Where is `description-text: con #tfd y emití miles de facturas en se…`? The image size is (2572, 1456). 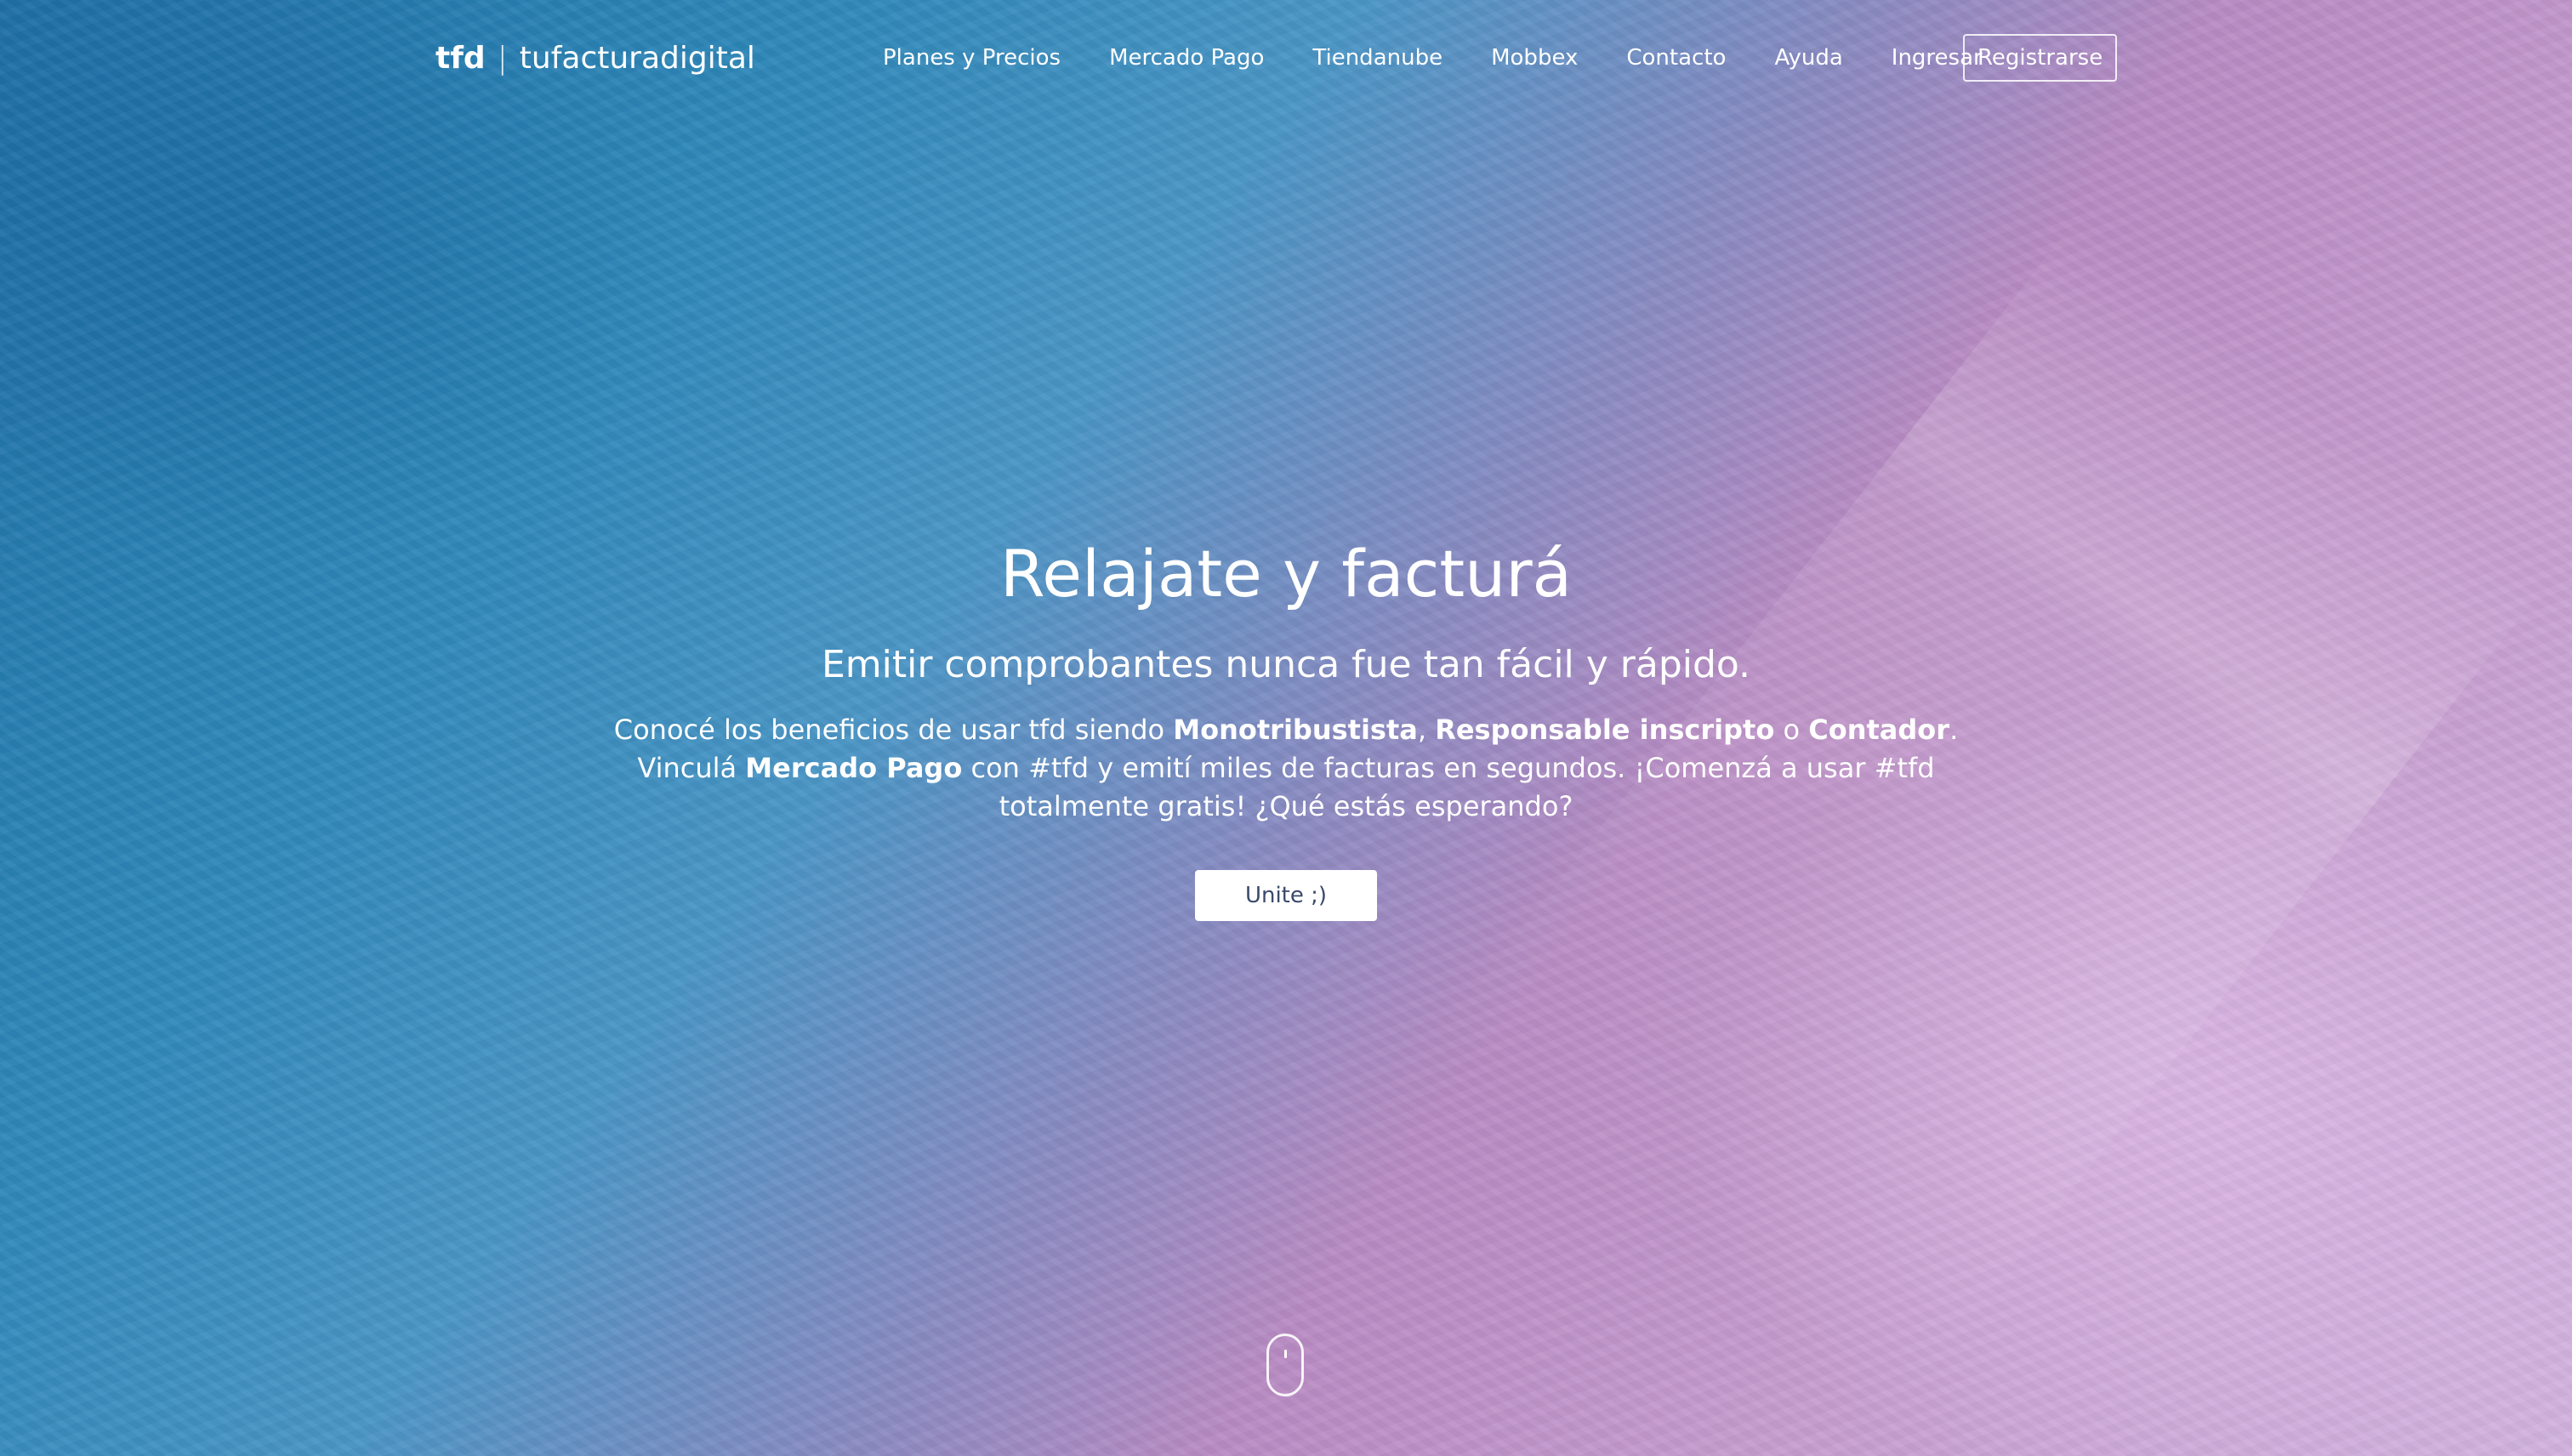 description-text: con #tfd y emití miles de facturas en se… is located at coordinates (1449, 787).